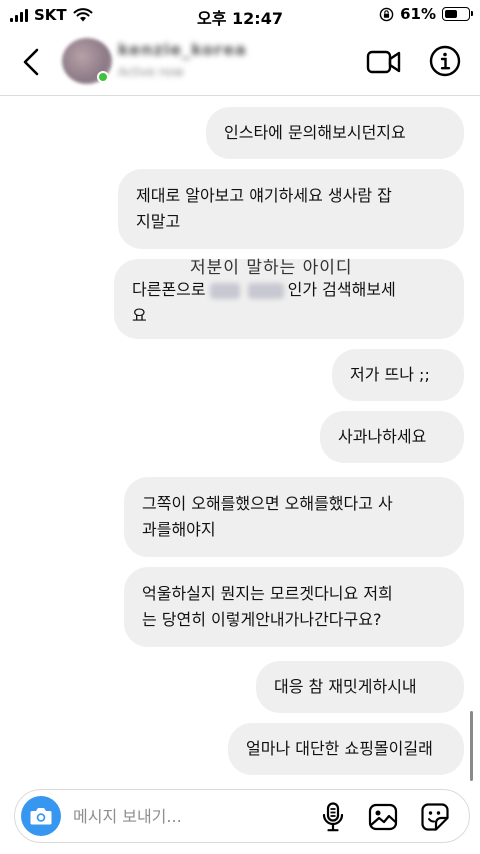 The width and height of the screenshot is (480, 854). I want to click on username: kenzie_korea, so click(182, 49).